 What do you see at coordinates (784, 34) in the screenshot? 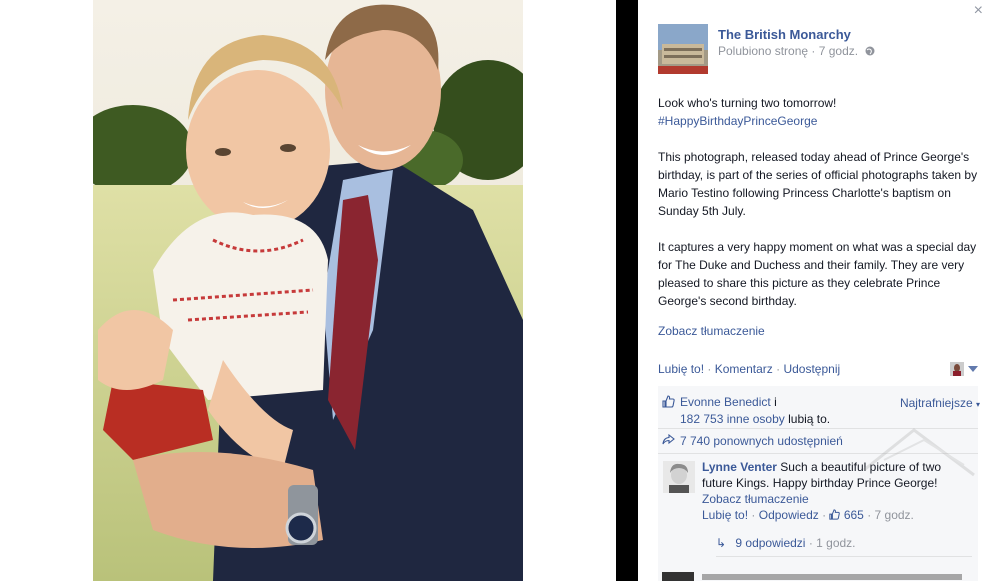
I see `page-name-link: The British Monarchy` at bounding box center [784, 34].